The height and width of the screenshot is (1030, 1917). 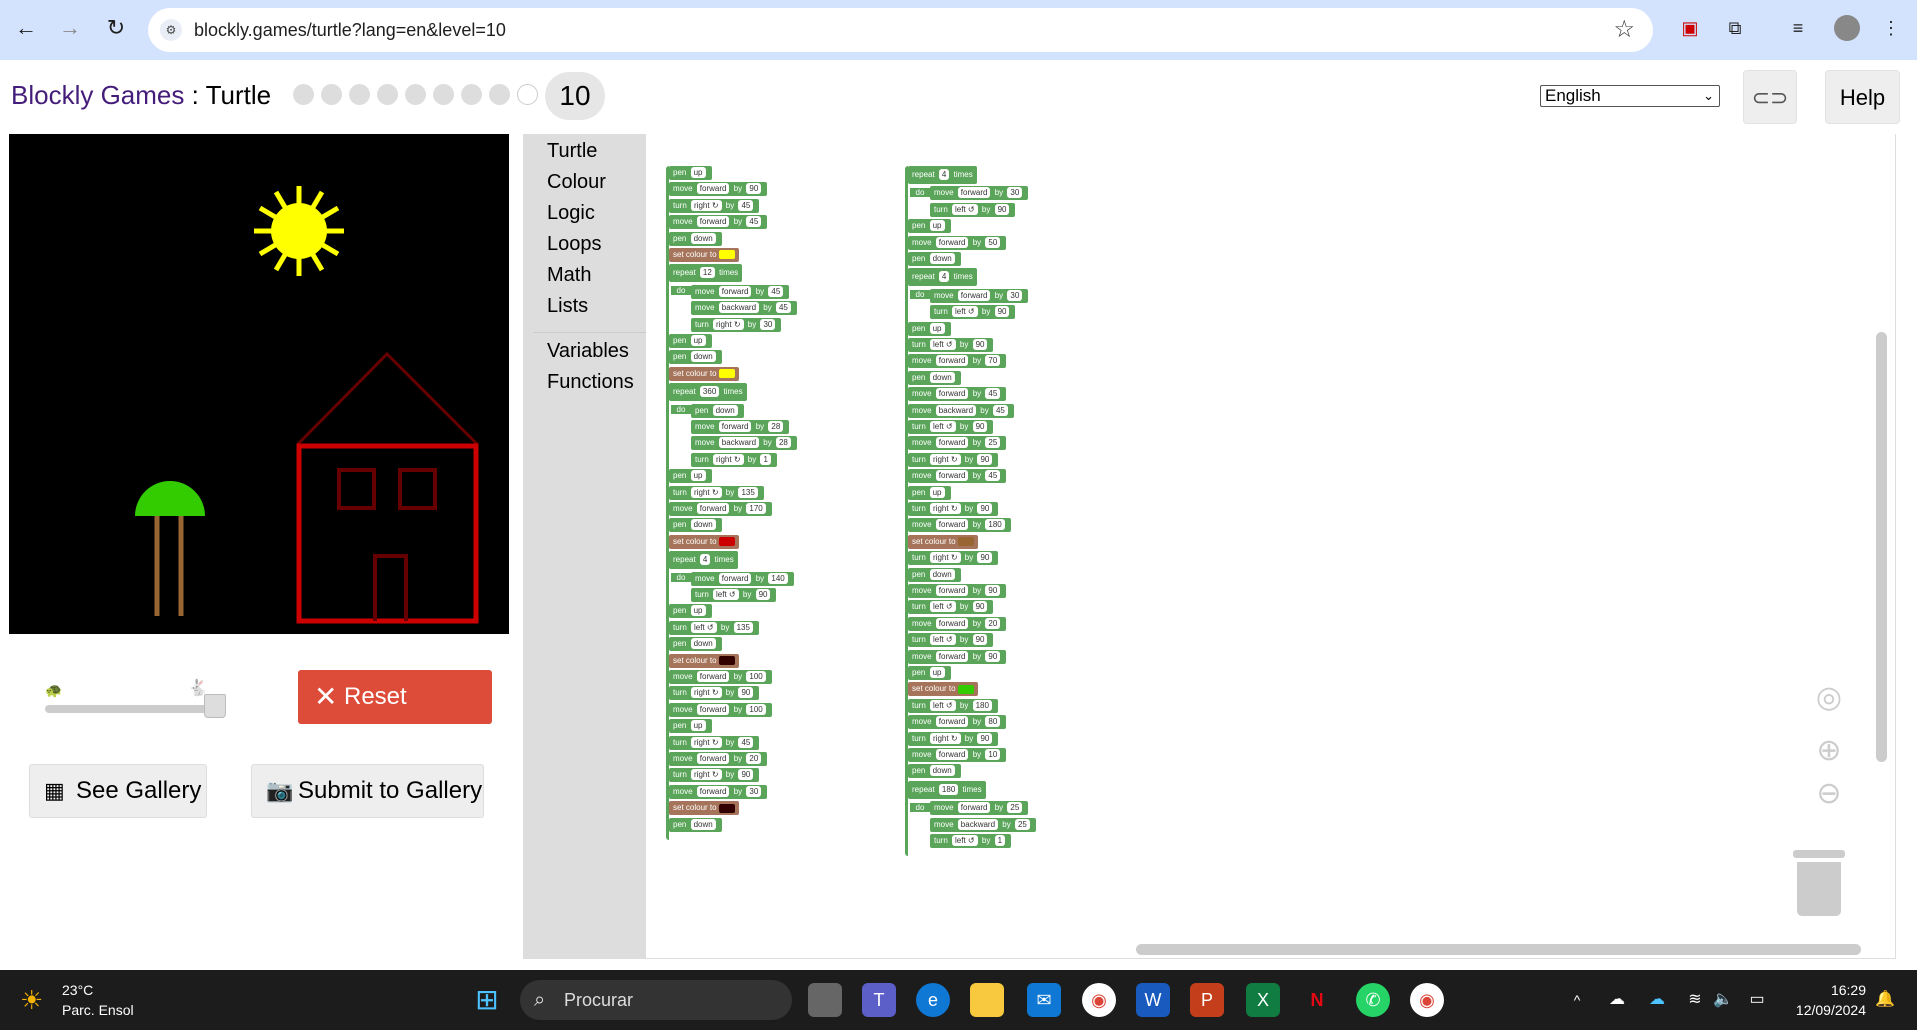 I want to click on block-move: move forward by 70, so click(x=957, y=361).